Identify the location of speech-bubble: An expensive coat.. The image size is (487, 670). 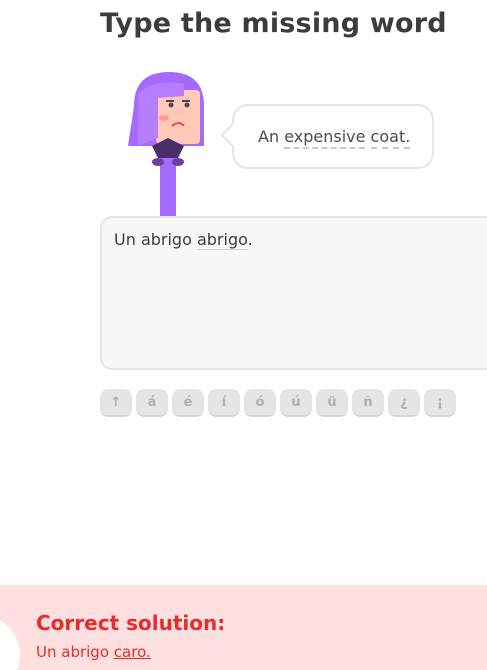
(327, 136).